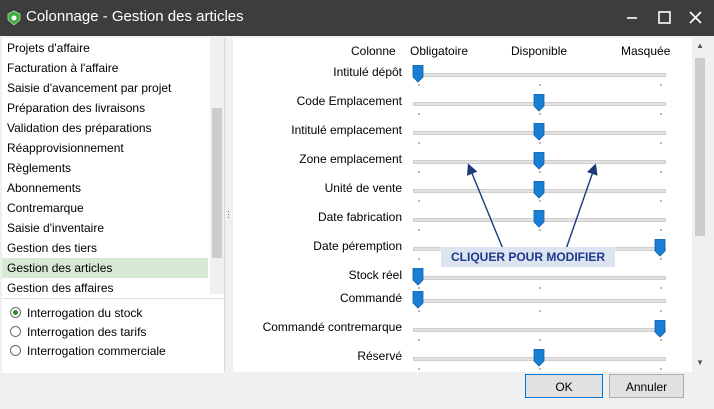  I want to click on title-bar: Colonnage - Gestion des articles, so click(357, 18).